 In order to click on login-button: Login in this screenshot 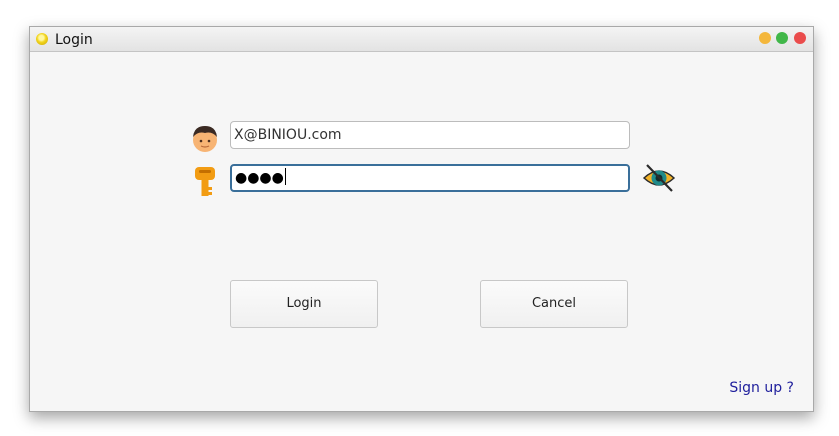, I will do `click(304, 304)`.